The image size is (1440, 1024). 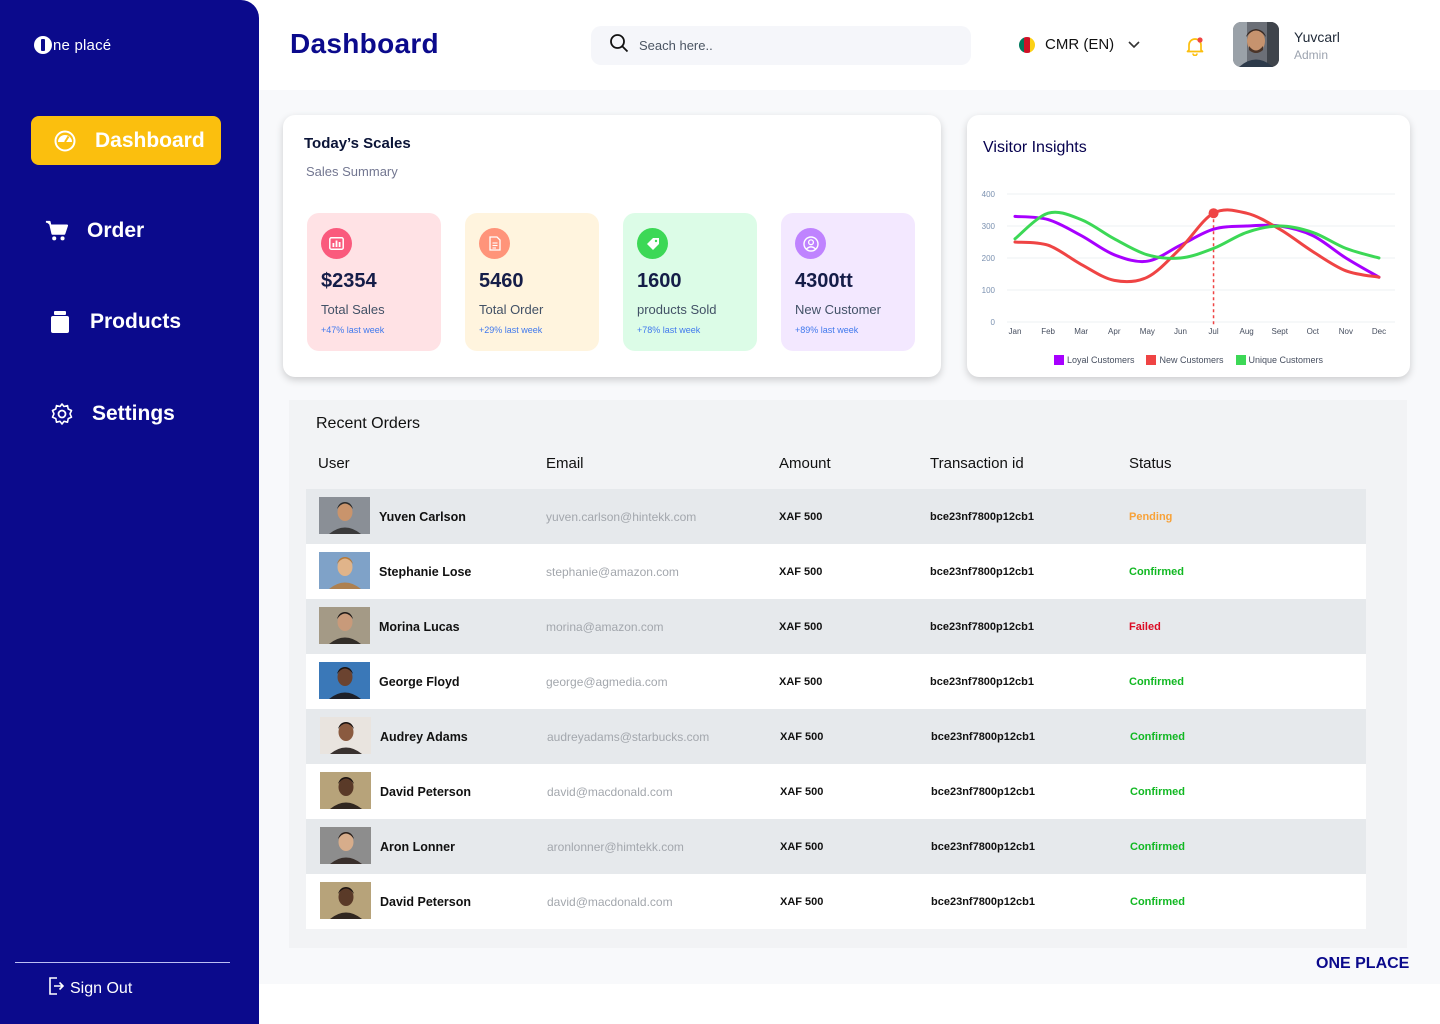 I want to click on email-cell: george@agmedia.com, so click(x=607, y=681).